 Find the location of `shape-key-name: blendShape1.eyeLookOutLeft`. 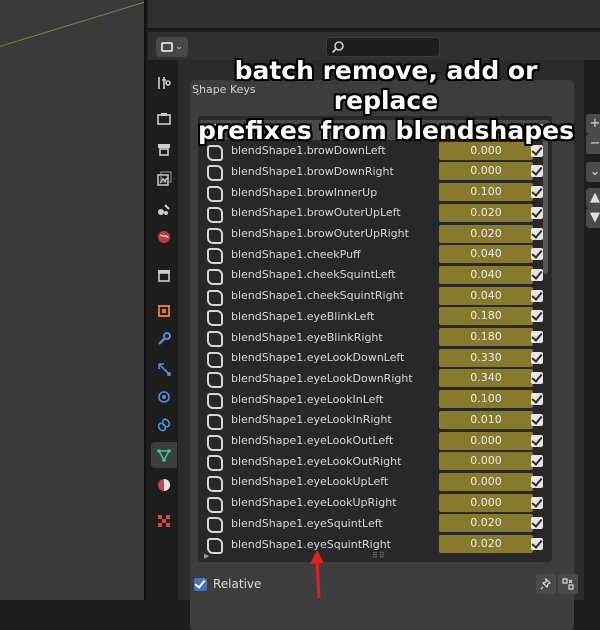

shape-key-name: blendShape1.eyeLookOutLeft is located at coordinates (335, 440).